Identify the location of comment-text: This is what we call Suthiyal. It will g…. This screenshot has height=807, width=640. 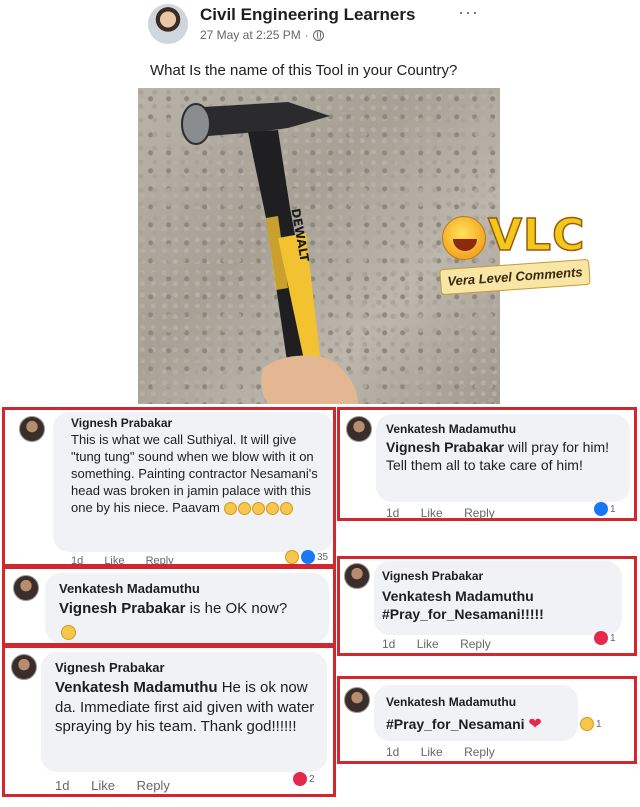
(194, 473).